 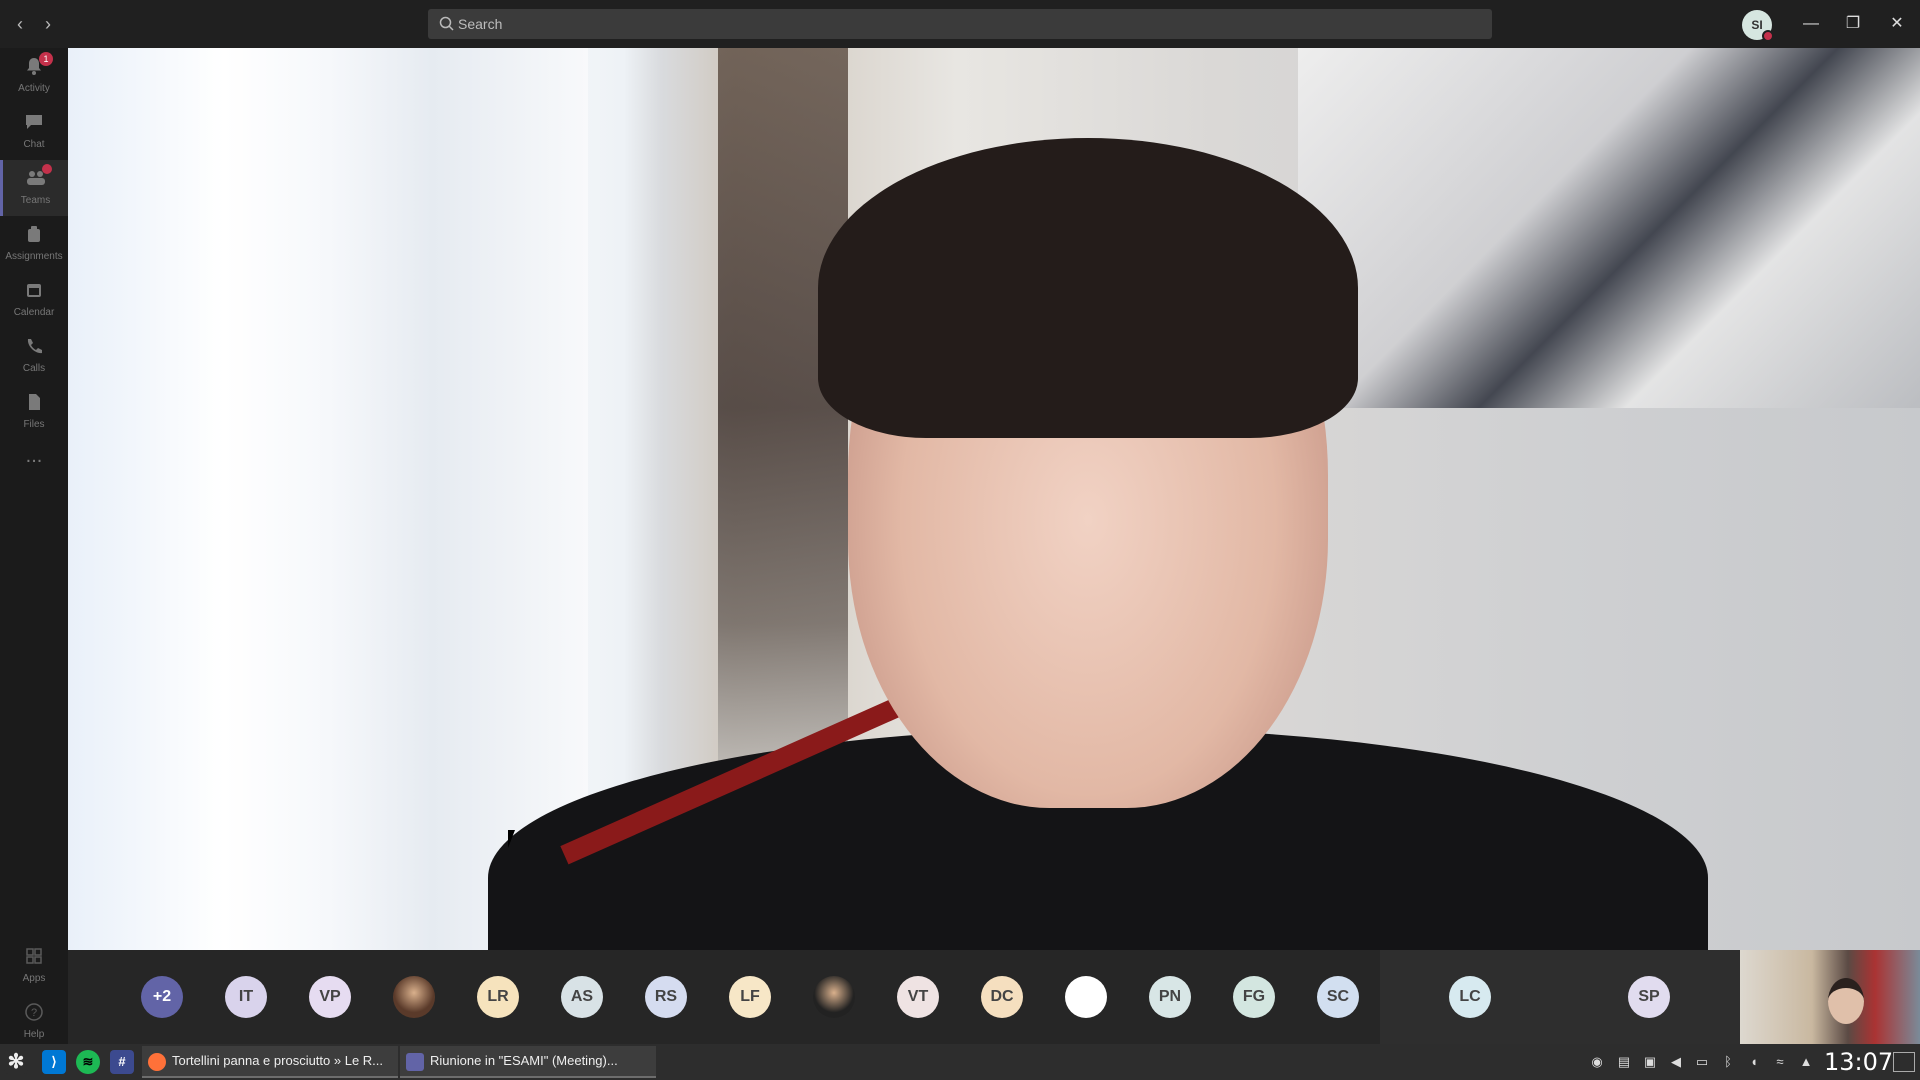 What do you see at coordinates (1609, 228) in the screenshot?
I see `background-shelves` at bounding box center [1609, 228].